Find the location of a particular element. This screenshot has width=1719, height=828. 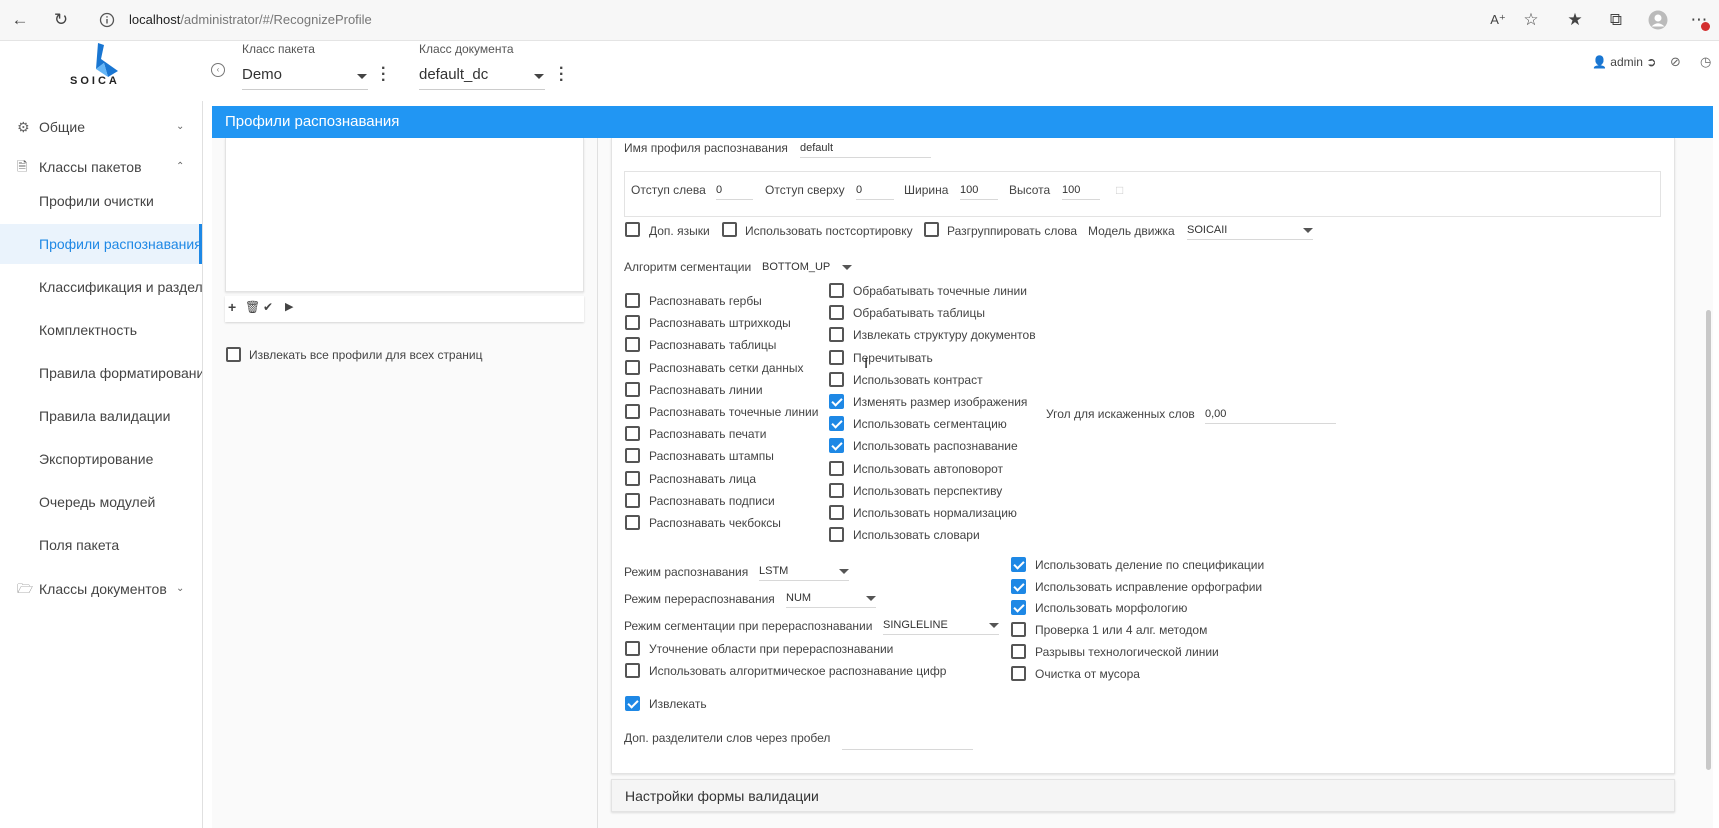

validation-settings-section: Настройки формы валидации is located at coordinates (1143, 795).